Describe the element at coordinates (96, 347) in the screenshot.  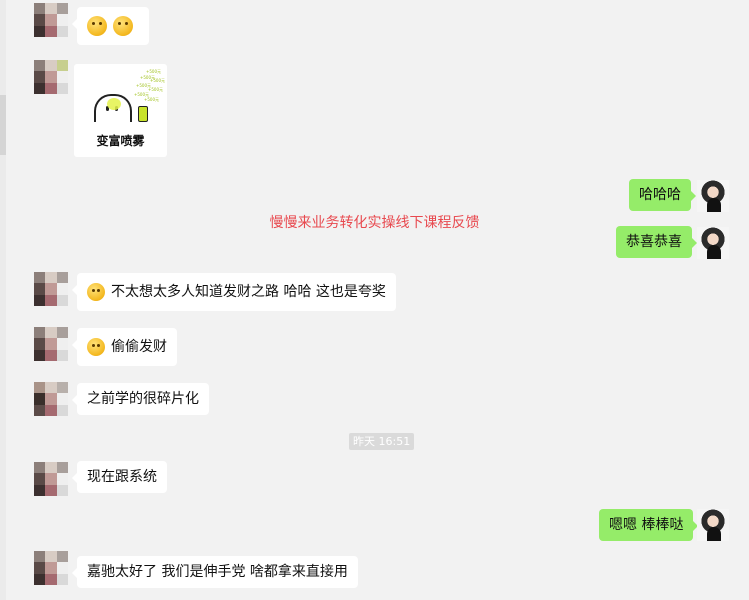
I see `sneaky-face-emoji-icon` at that location.